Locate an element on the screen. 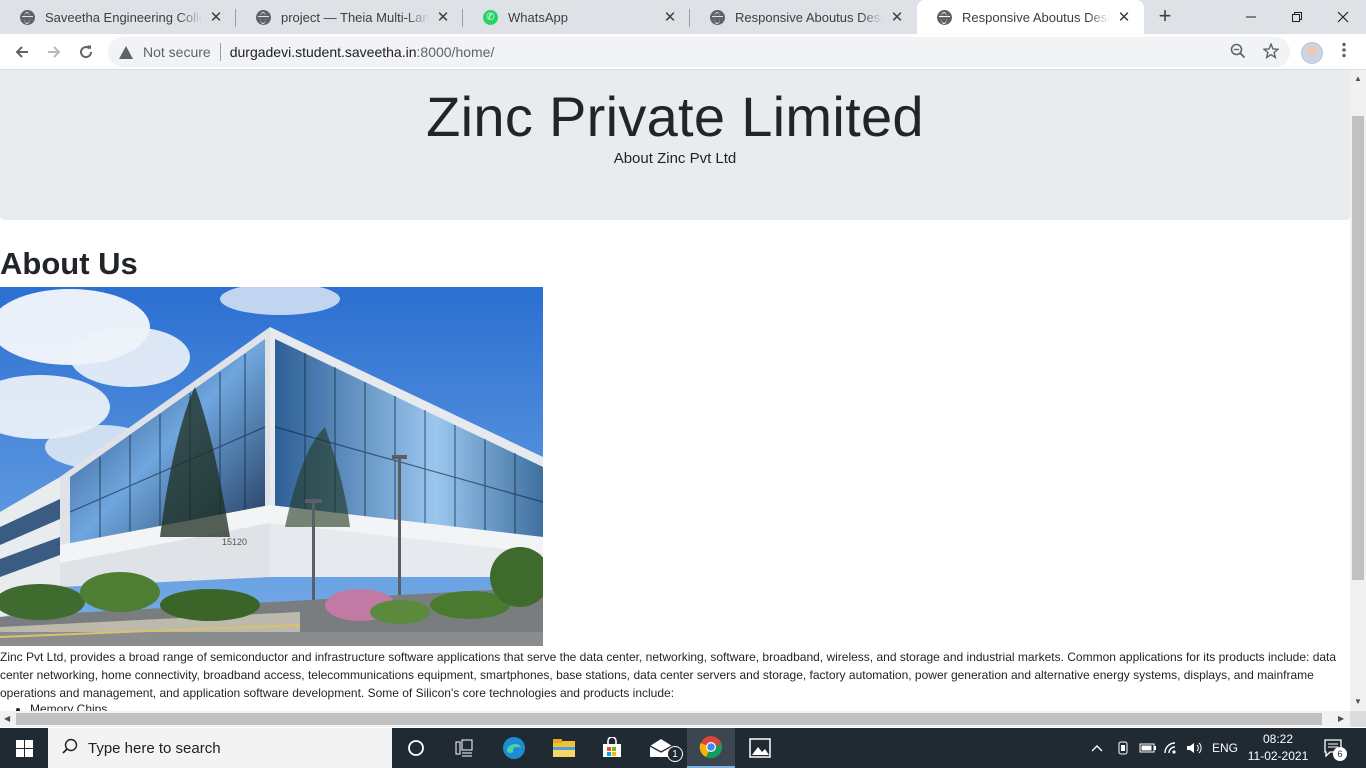  new-tab-button: + is located at coordinates (1165, 17).